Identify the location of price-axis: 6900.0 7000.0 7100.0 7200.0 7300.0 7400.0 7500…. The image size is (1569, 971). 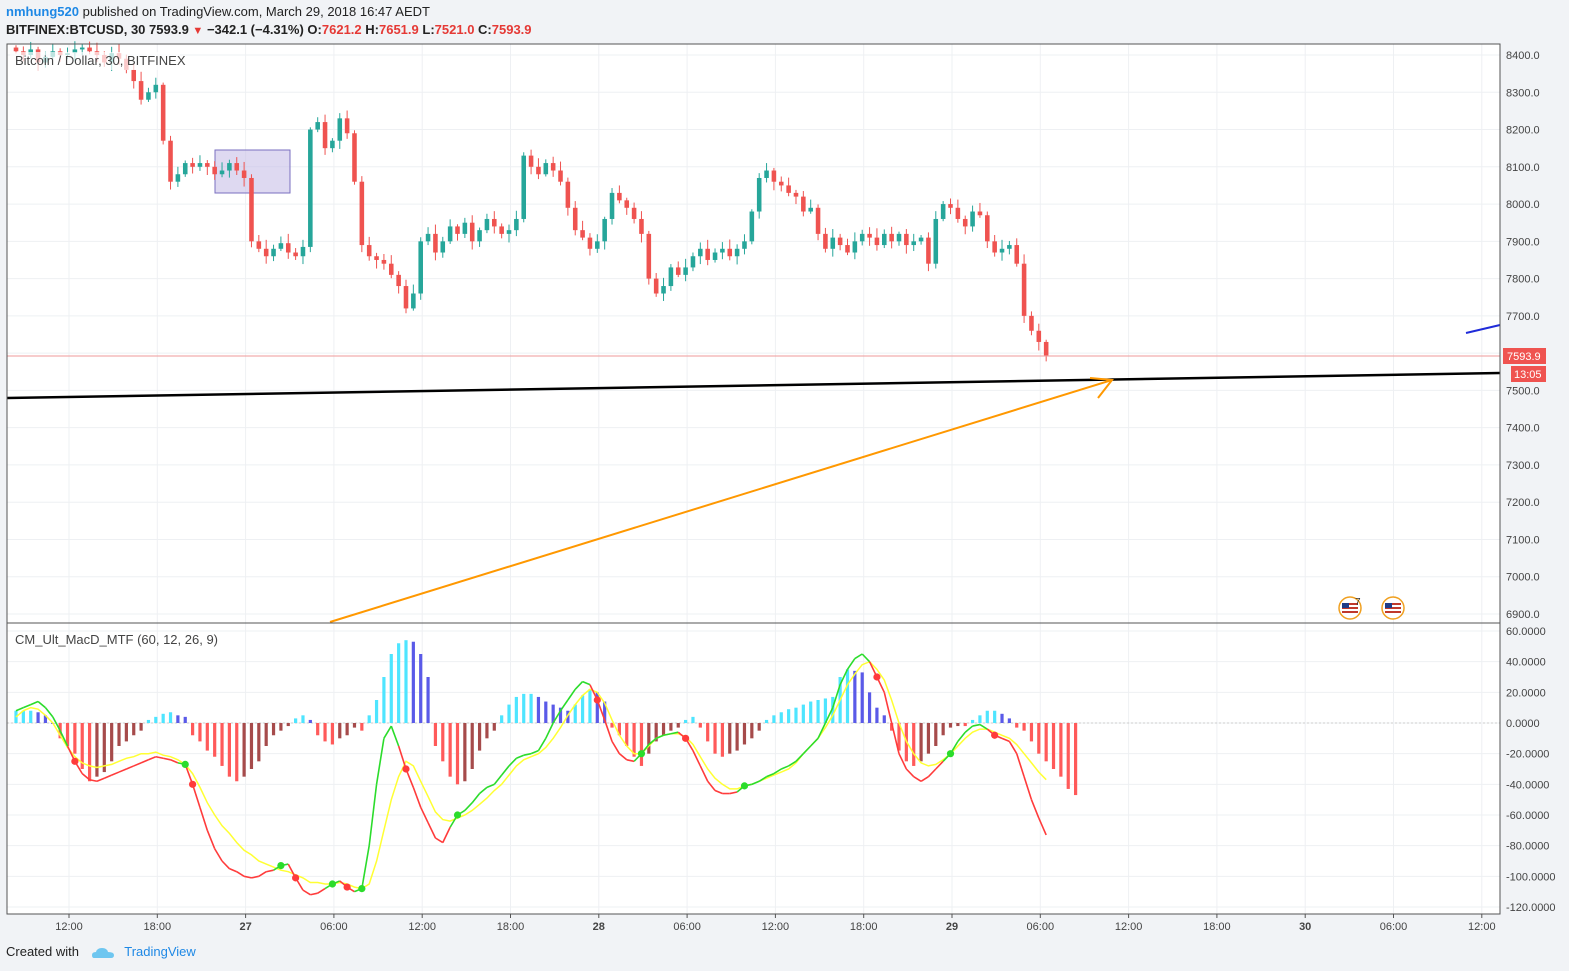
(1523, 335).